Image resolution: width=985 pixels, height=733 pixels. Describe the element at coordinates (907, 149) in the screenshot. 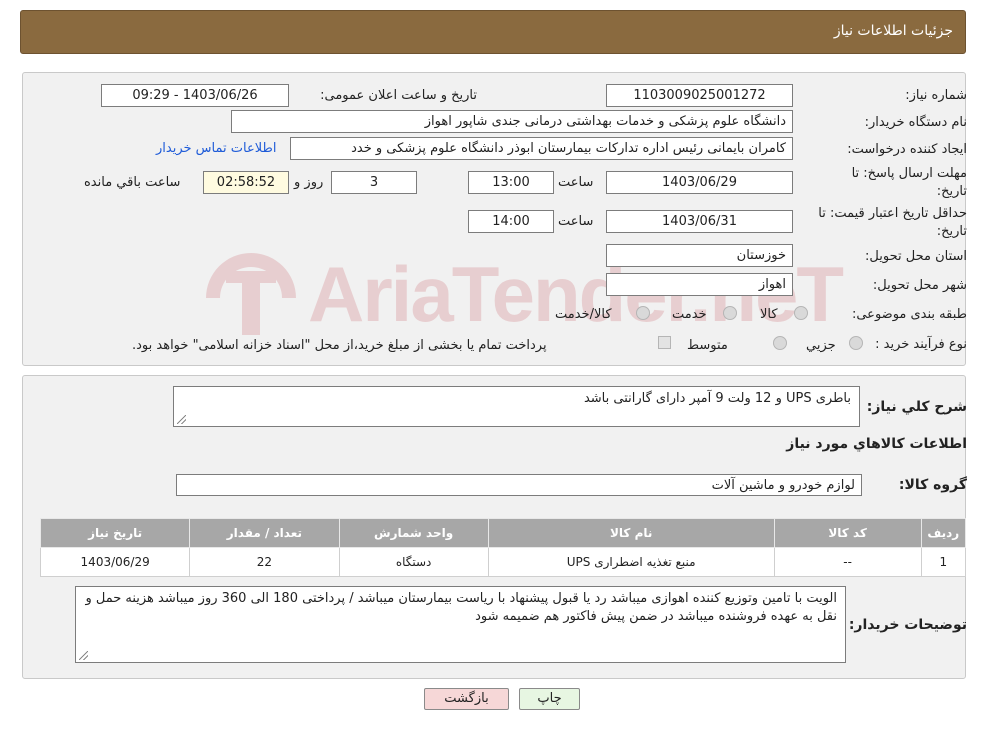

I see `requester-label: ایجاد کننده درخواست:` at that location.